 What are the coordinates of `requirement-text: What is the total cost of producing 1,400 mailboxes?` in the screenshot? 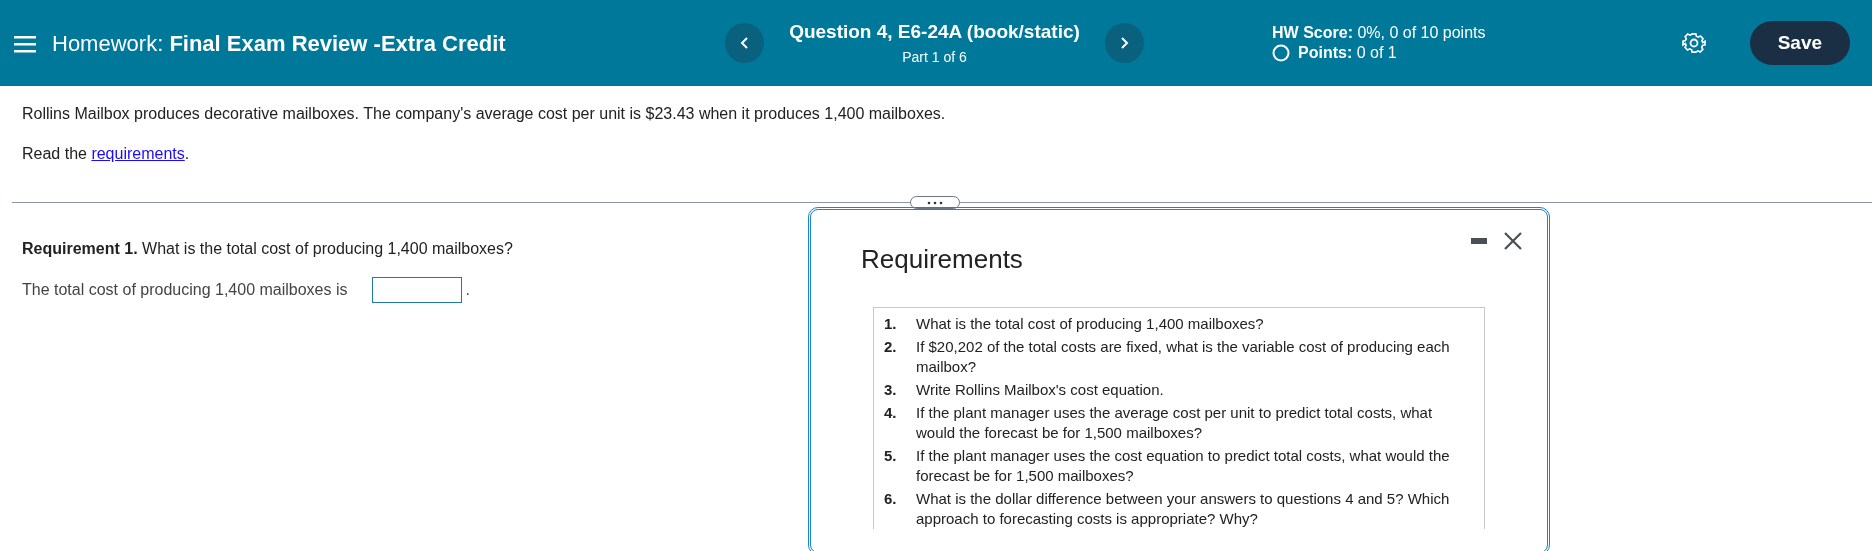 It's located at (1090, 324).